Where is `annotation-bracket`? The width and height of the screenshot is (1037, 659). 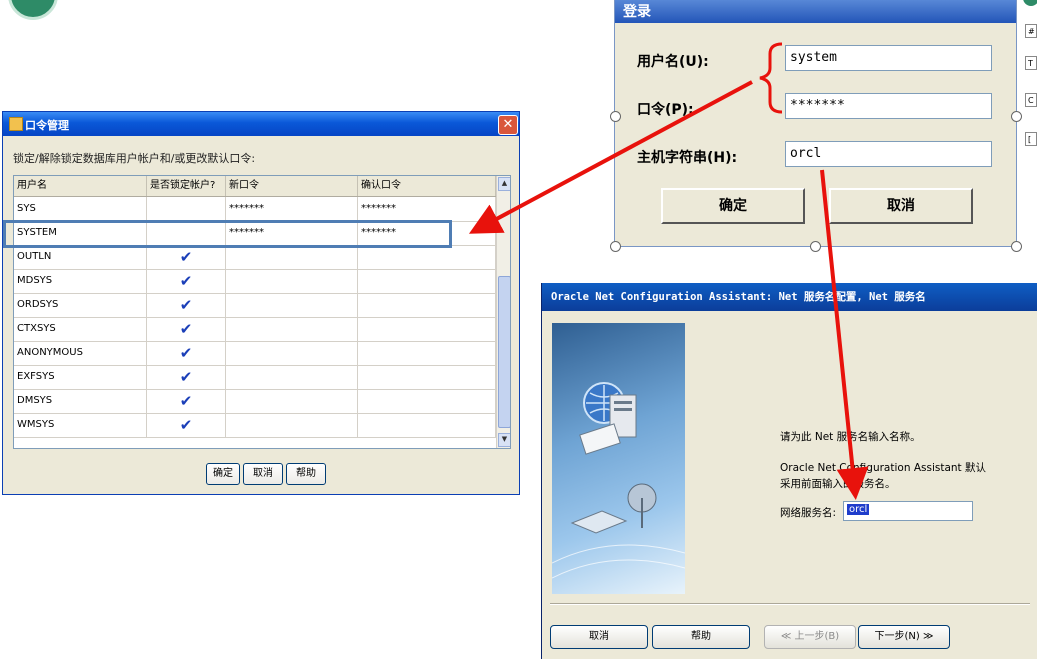
annotation-bracket is located at coordinates (771, 78).